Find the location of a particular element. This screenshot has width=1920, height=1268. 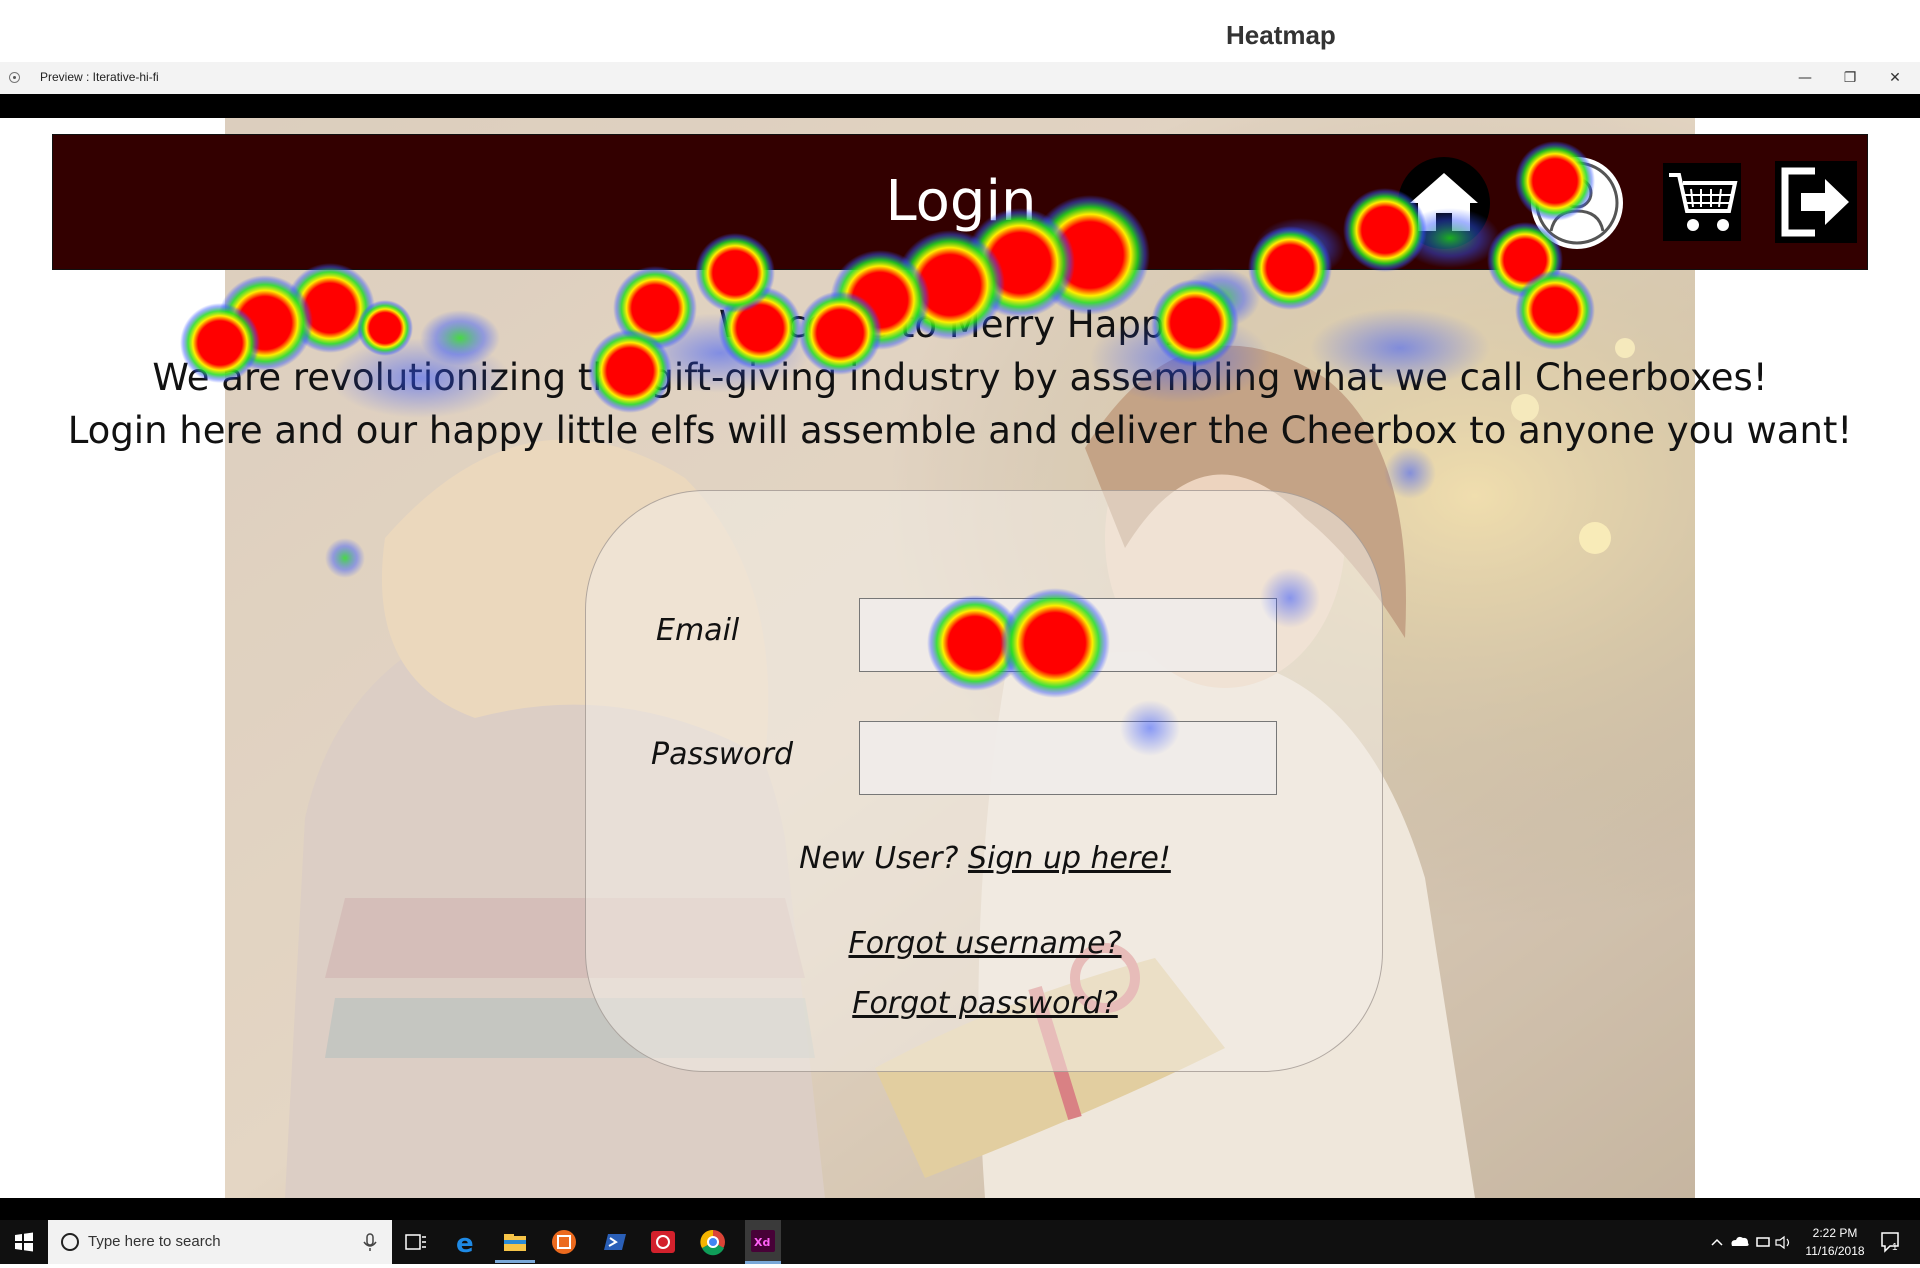

logout-icon is located at coordinates (1816, 202).